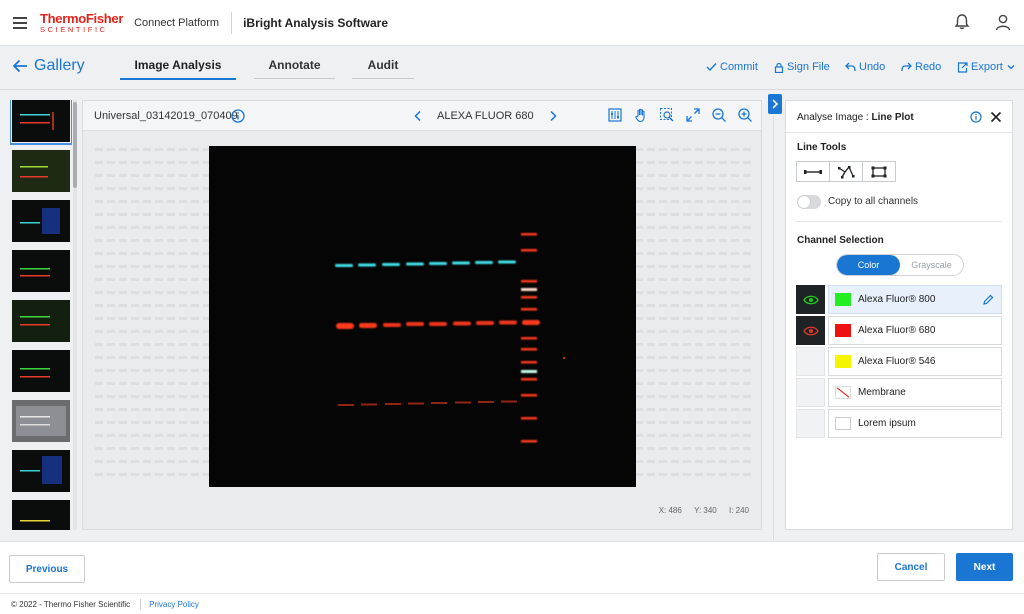 The width and height of the screenshot is (1024, 614). I want to click on channel-navigator: ALEXA FLUOR 680, so click(485, 116).